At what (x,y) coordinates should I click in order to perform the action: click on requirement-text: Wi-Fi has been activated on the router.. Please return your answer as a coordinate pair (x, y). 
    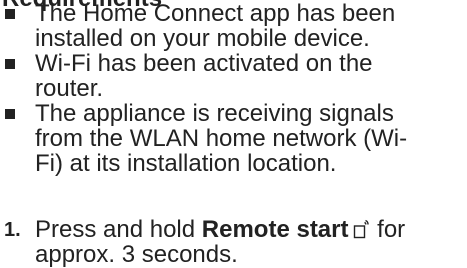
    Looking at the image, I should click on (204, 76).